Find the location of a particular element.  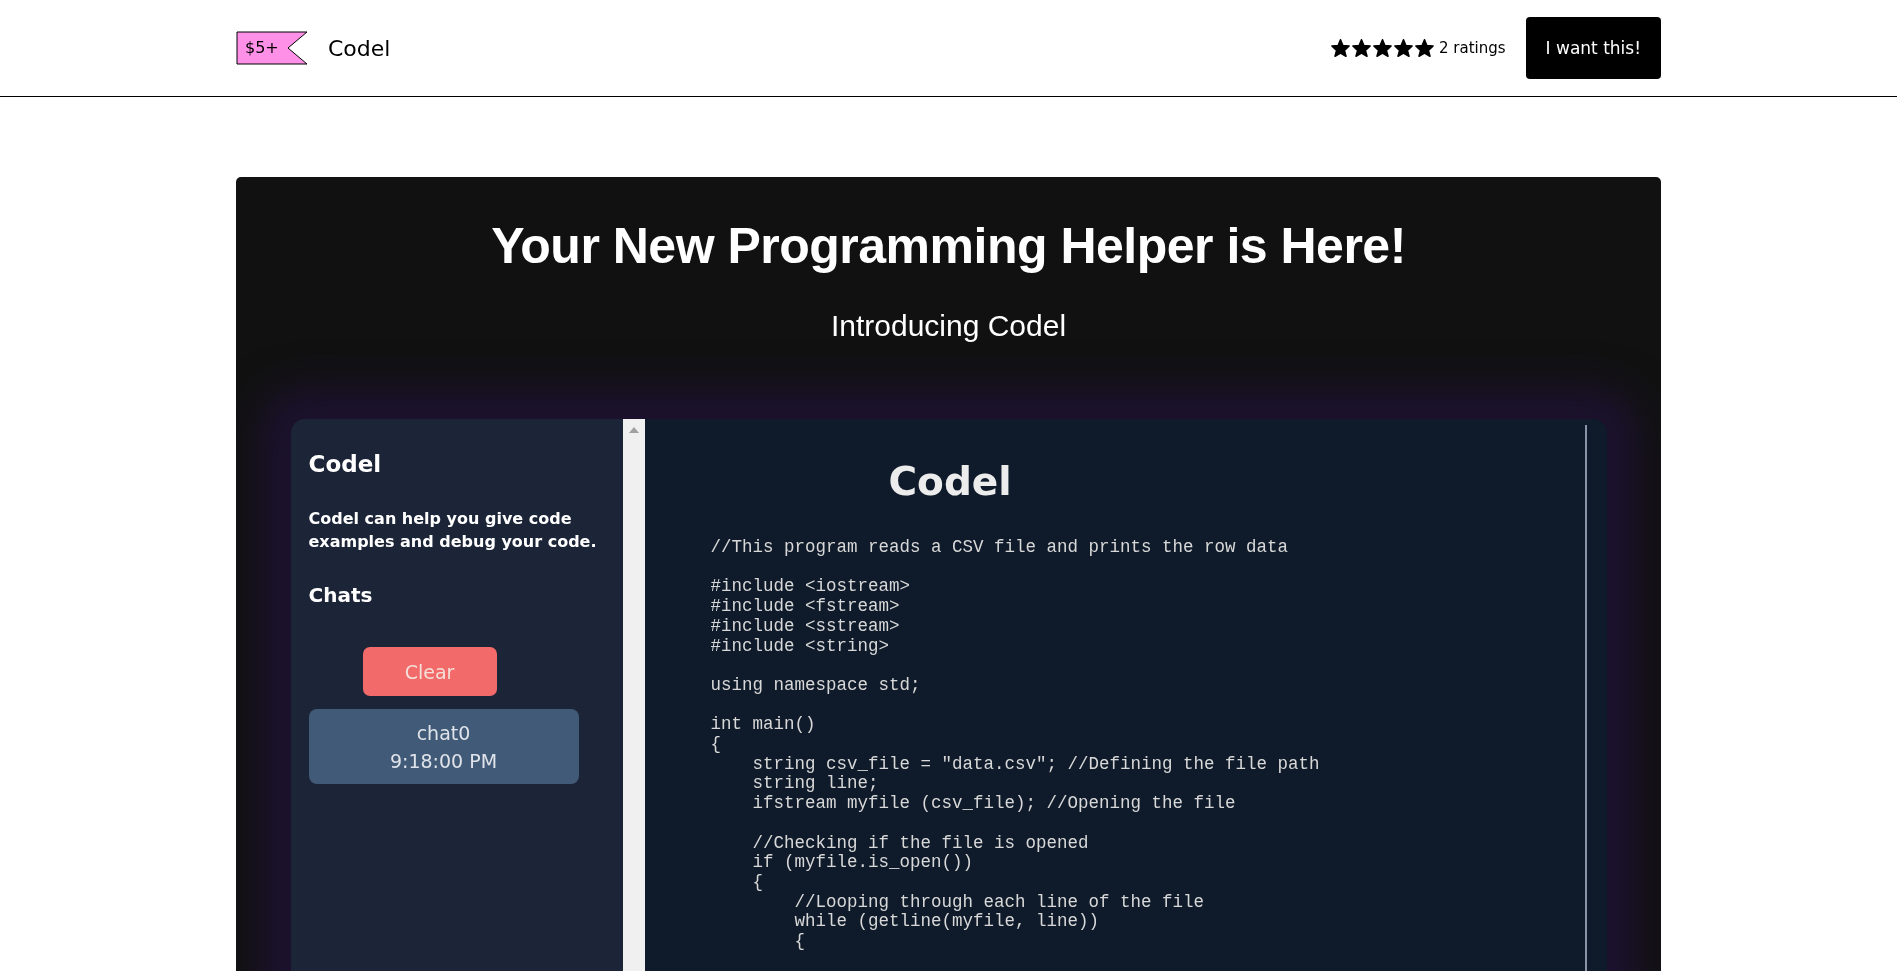

price-tag is located at coordinates (272, 48).